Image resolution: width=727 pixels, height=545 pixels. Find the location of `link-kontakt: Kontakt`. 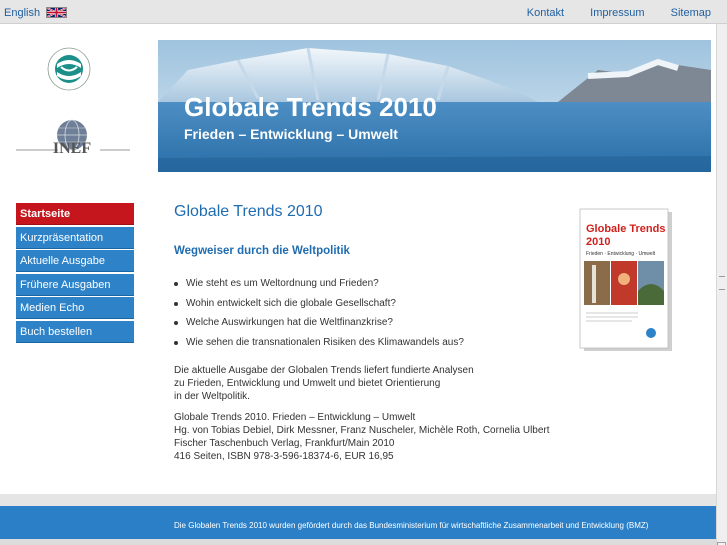

link-kontakt: Kontakt is located at coordinates (545, 13).